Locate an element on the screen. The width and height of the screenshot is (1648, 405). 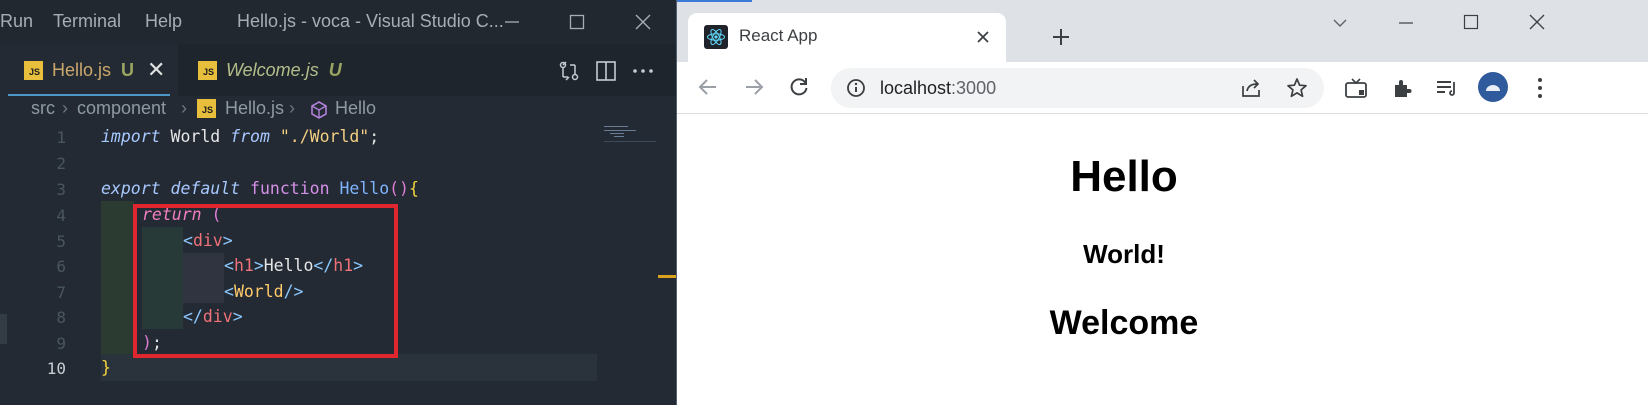
browser-tab: React App is located at coordinates (847, 37).